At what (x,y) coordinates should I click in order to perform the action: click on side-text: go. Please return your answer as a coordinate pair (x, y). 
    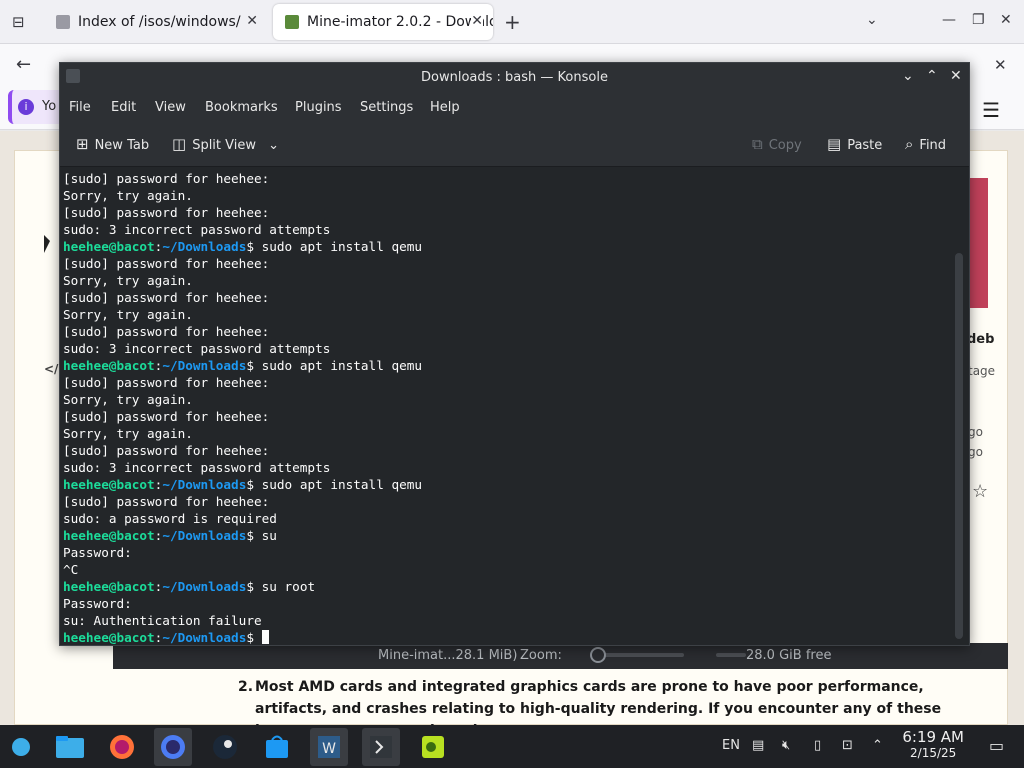
    Looking at the image, I should click on (975, 432).